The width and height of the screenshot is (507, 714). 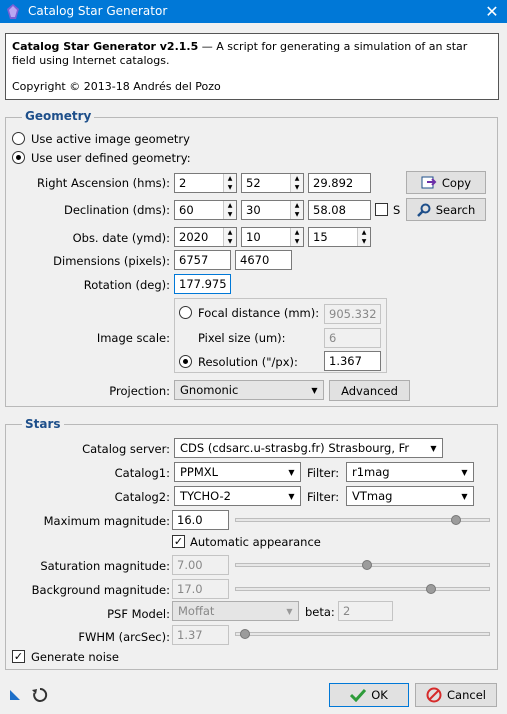 What do you see at coordinates (352, 361) in the screenshot?
I see `resolution-field: 1.367` at bounding box center [352, 361].